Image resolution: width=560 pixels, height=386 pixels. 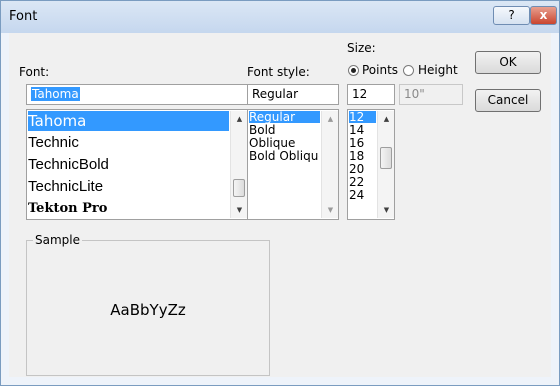 I want to click on font-style-label: Font style:, so click(x=278, y=72).